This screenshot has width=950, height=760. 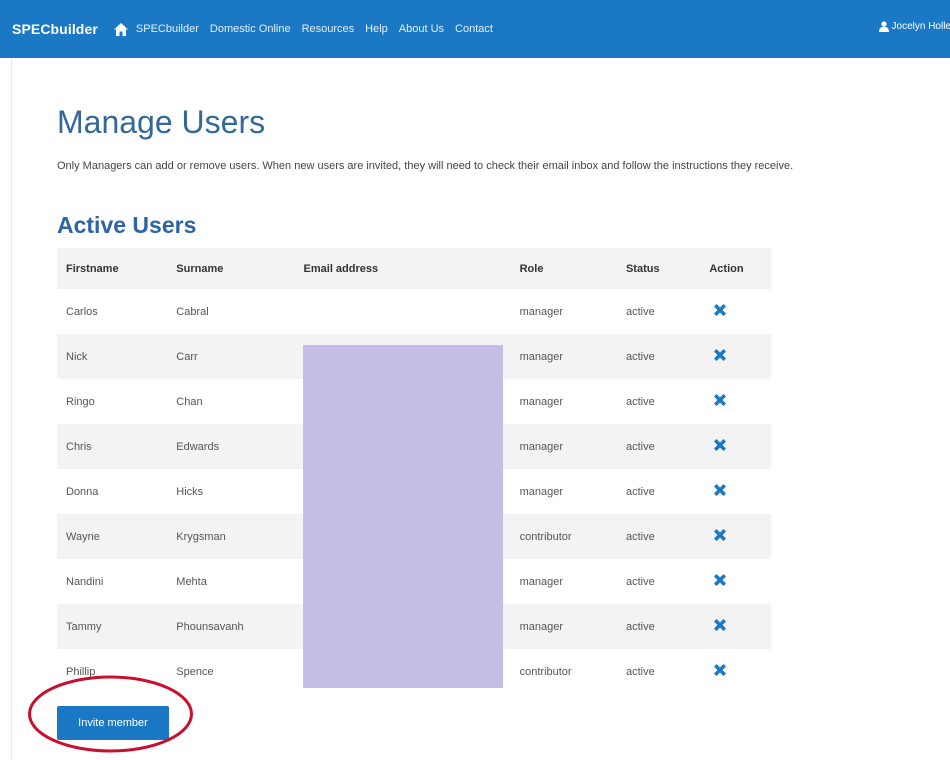 What do you see at coordinates (421, 29) in the screenshot?
I see `nav-link-about-us: About Us` at bounding box center [421, 29].